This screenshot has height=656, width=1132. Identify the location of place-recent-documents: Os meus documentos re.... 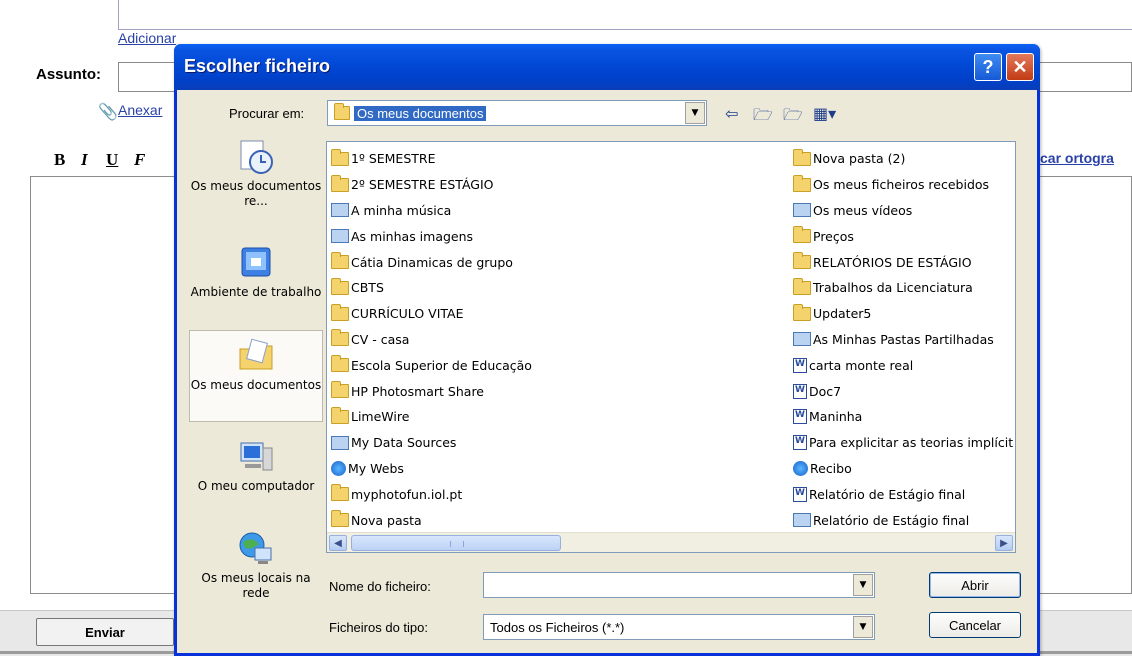
(256, 173).